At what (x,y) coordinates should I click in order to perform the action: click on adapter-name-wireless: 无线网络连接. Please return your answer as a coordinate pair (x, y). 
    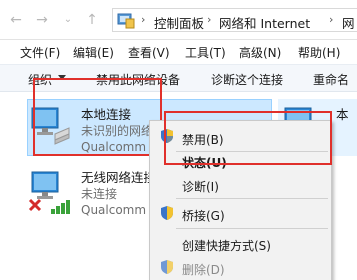
    Looking at the image, I should click on (119, 177).